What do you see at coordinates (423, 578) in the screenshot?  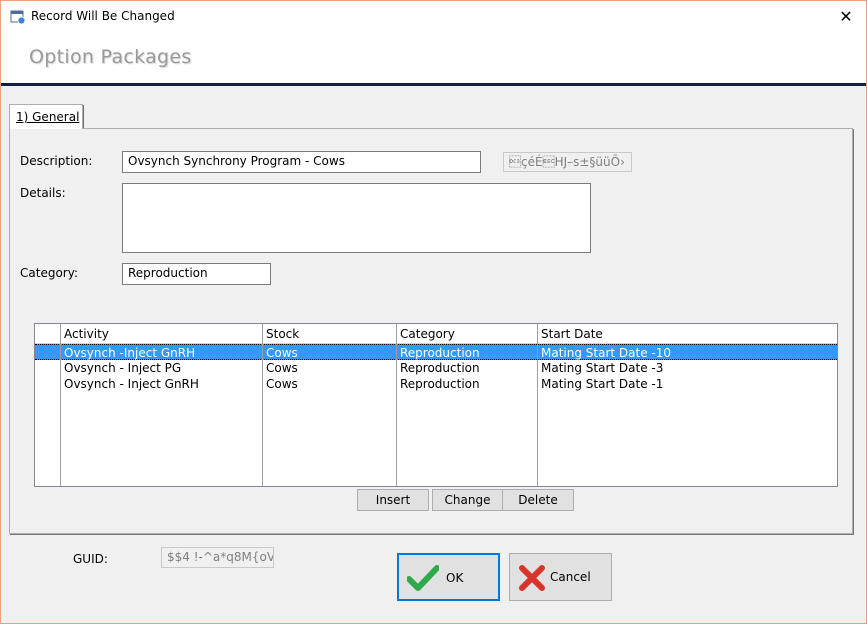 I see `checkmark-icon` at bounding box center [423, 578].